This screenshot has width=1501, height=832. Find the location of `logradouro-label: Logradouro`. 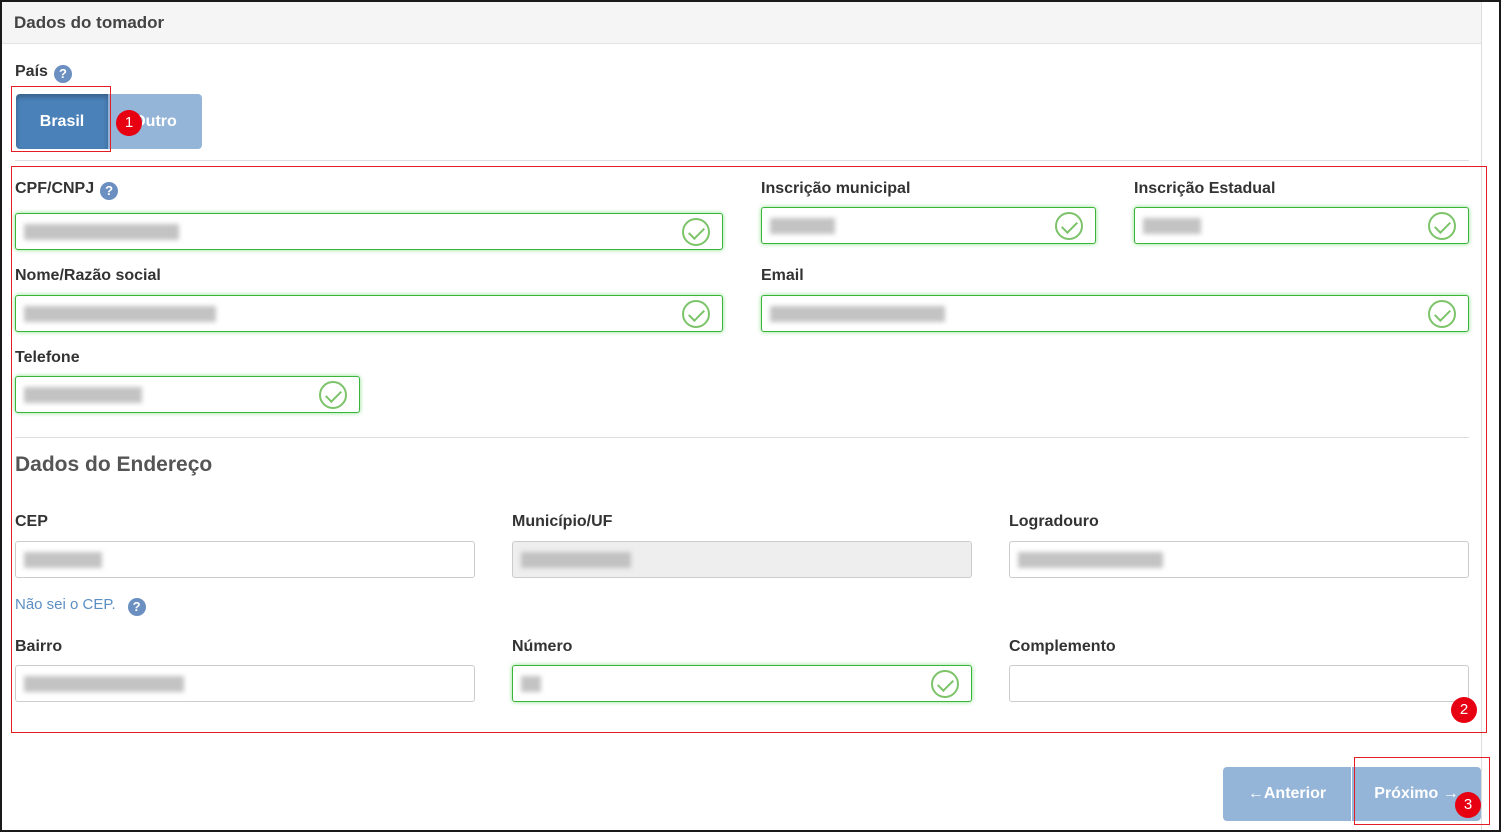

logradouro-label: Logradouro is located at coordinates (1054, 521).